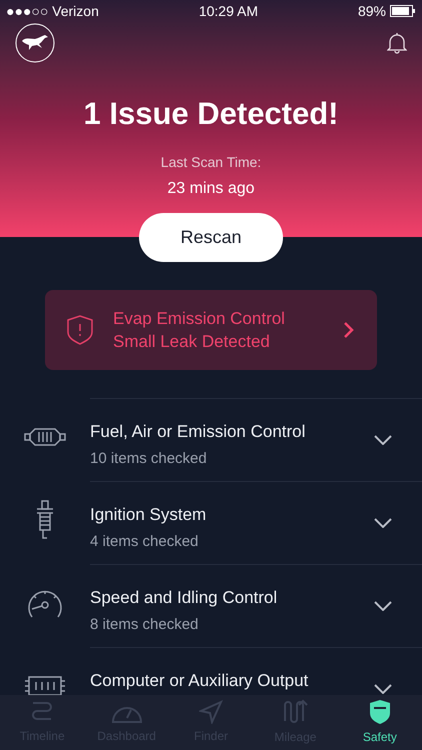 The width and height of the screenshot is (422, 750). I want to click on battery-icon, so click(403, 11).